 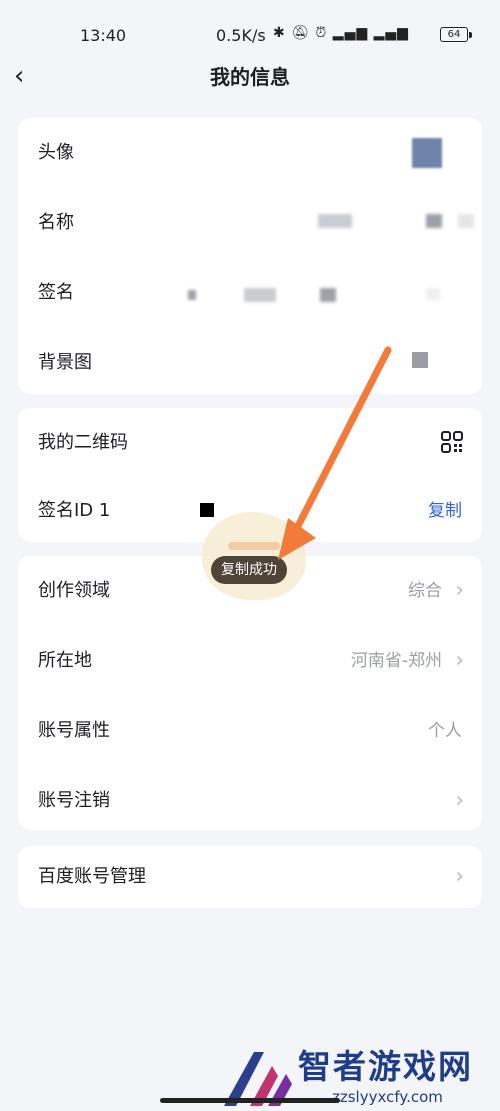 What do you see at coordinates (250, 801) in the screenshot?
I see `account-deactivate-row: 账号注销 ›` at bounding box center [250, 801].